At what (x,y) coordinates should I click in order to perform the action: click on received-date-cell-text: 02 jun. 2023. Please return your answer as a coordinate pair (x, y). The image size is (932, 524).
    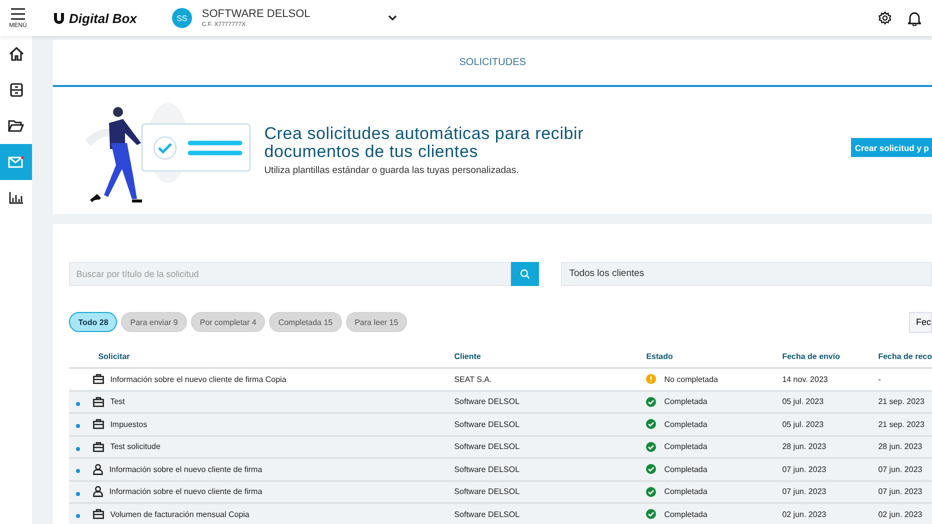
    Looking at the image, I should click on (901, 514).